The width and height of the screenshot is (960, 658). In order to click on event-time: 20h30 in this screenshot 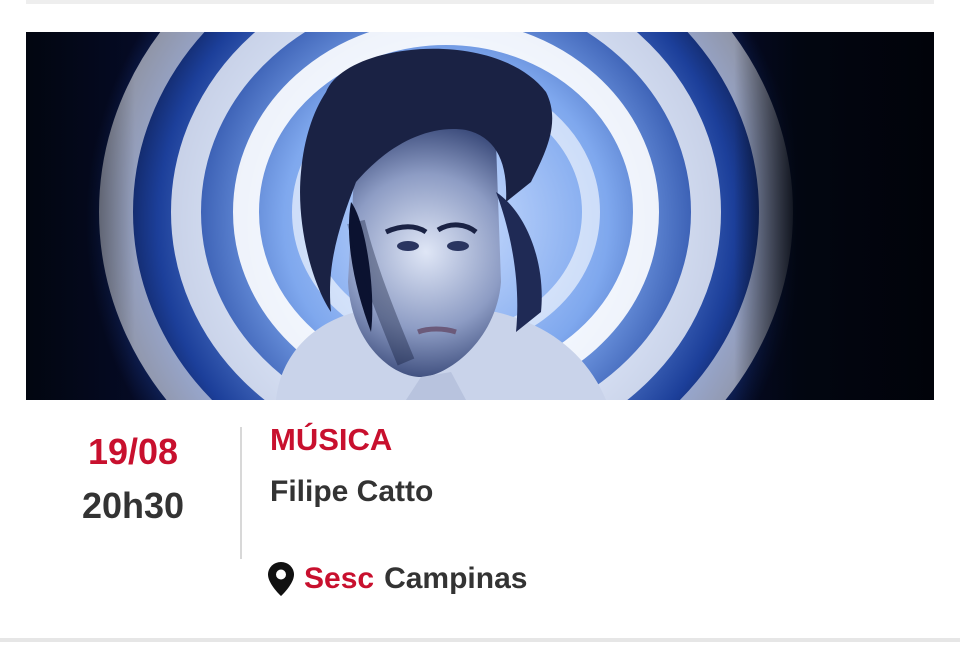, I will do `click(133, 505)`.